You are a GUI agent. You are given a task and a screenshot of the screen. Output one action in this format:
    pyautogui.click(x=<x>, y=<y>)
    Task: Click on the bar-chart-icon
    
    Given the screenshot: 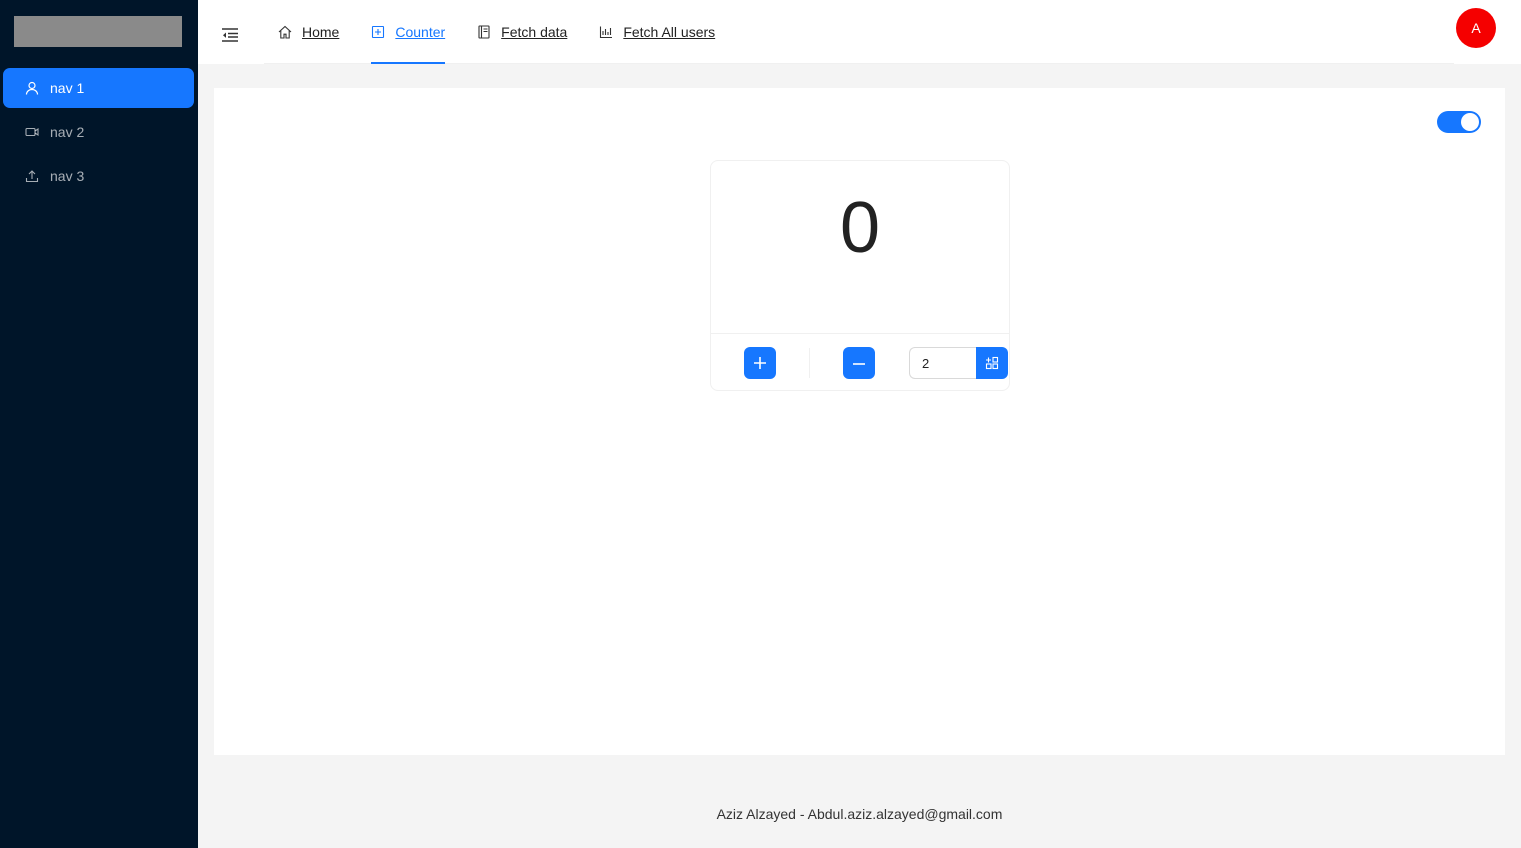 What is the action you would take?
    pyautogui.click(x=606, y=32)
    